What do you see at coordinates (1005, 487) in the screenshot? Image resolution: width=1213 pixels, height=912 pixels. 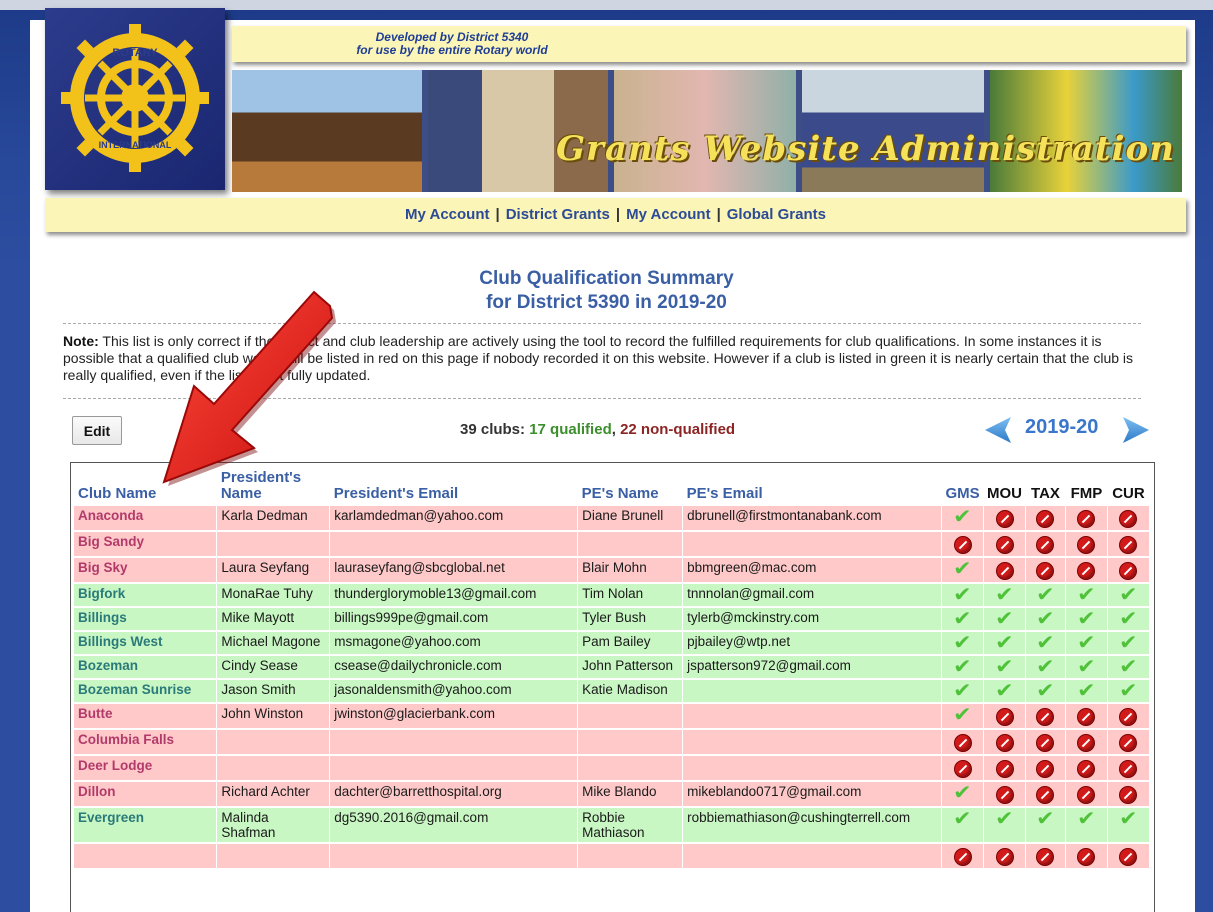 I see `col-mou: MOU` at bounding box center [1005, 487].